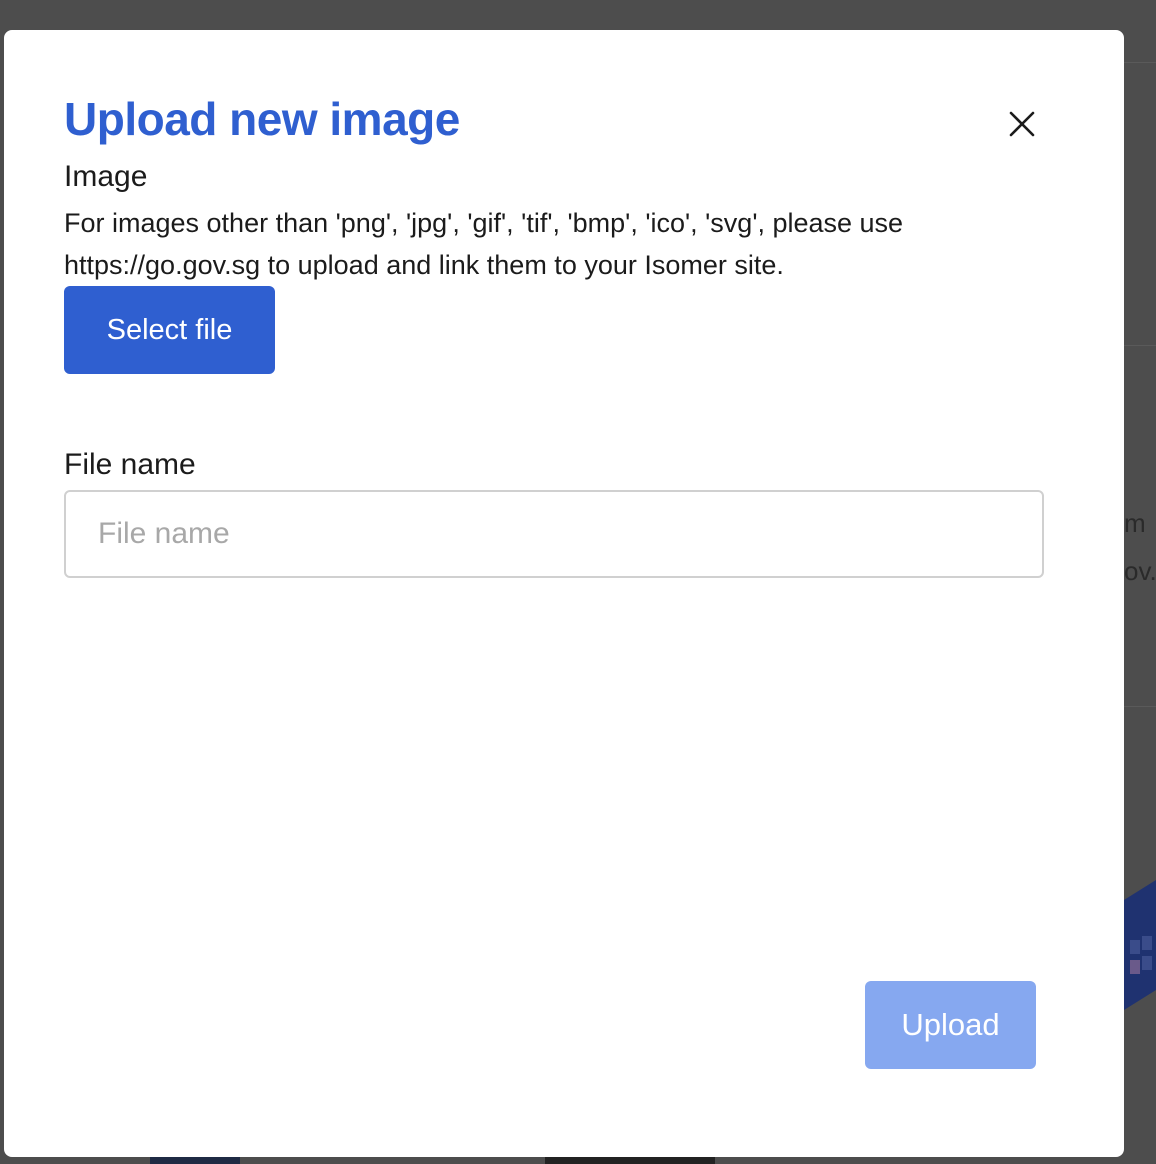  Describe the element at coordinates (130, 464) in the screenshot. I see `file-name-label: File name` at that location.